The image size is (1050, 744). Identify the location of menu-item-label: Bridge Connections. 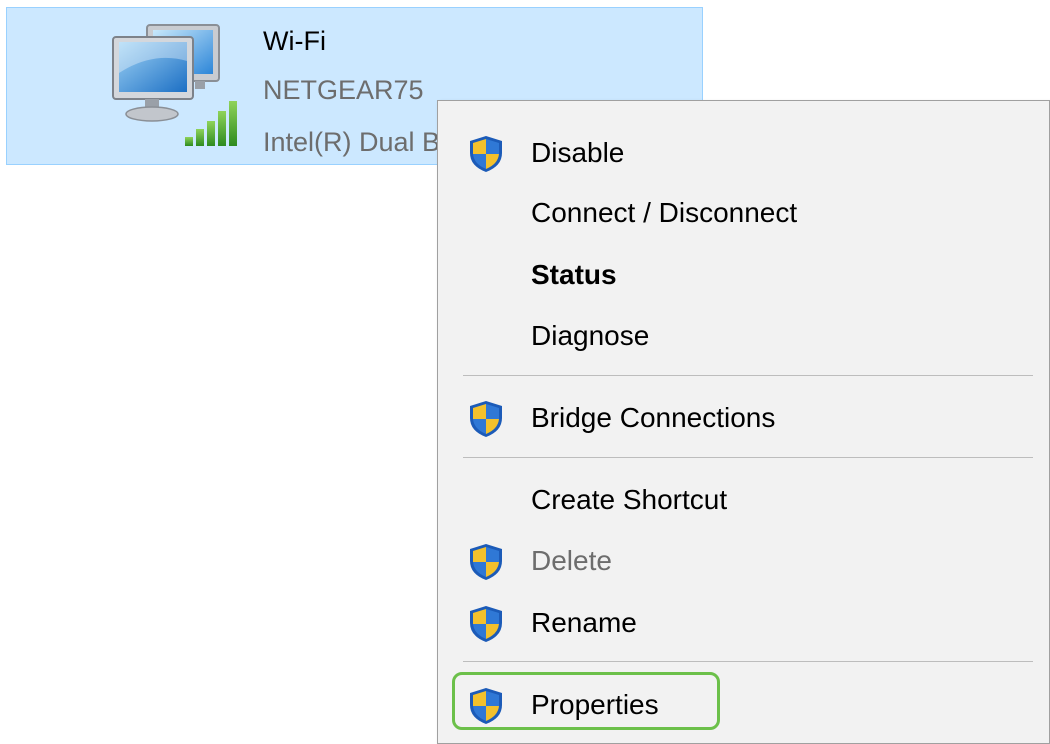
(653, 417).